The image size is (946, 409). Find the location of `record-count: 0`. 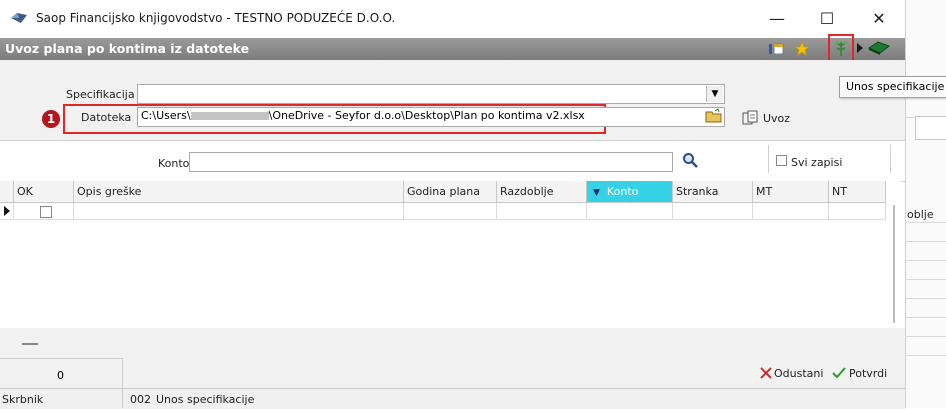

record-count: 0 is located at coordinates (60, 375).